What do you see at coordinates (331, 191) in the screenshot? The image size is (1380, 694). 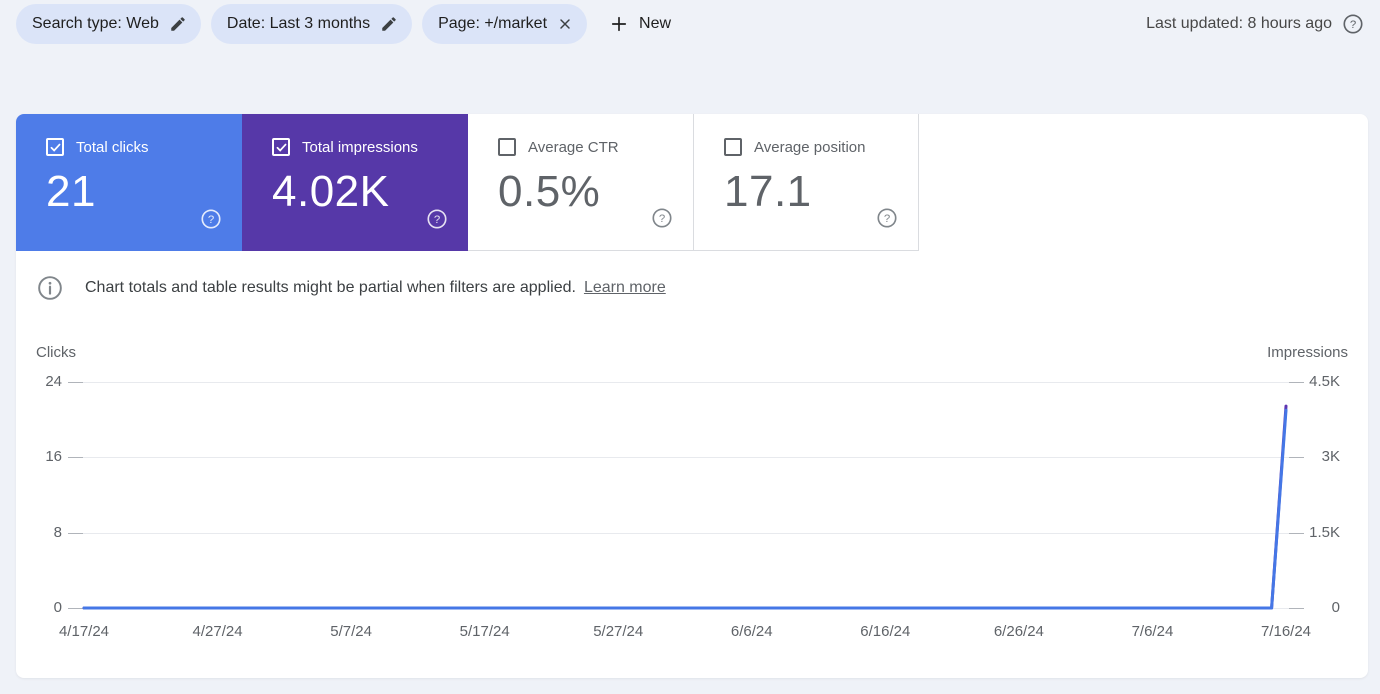 I see `metric-value: 4.02K` at bounding box center [331, 191].